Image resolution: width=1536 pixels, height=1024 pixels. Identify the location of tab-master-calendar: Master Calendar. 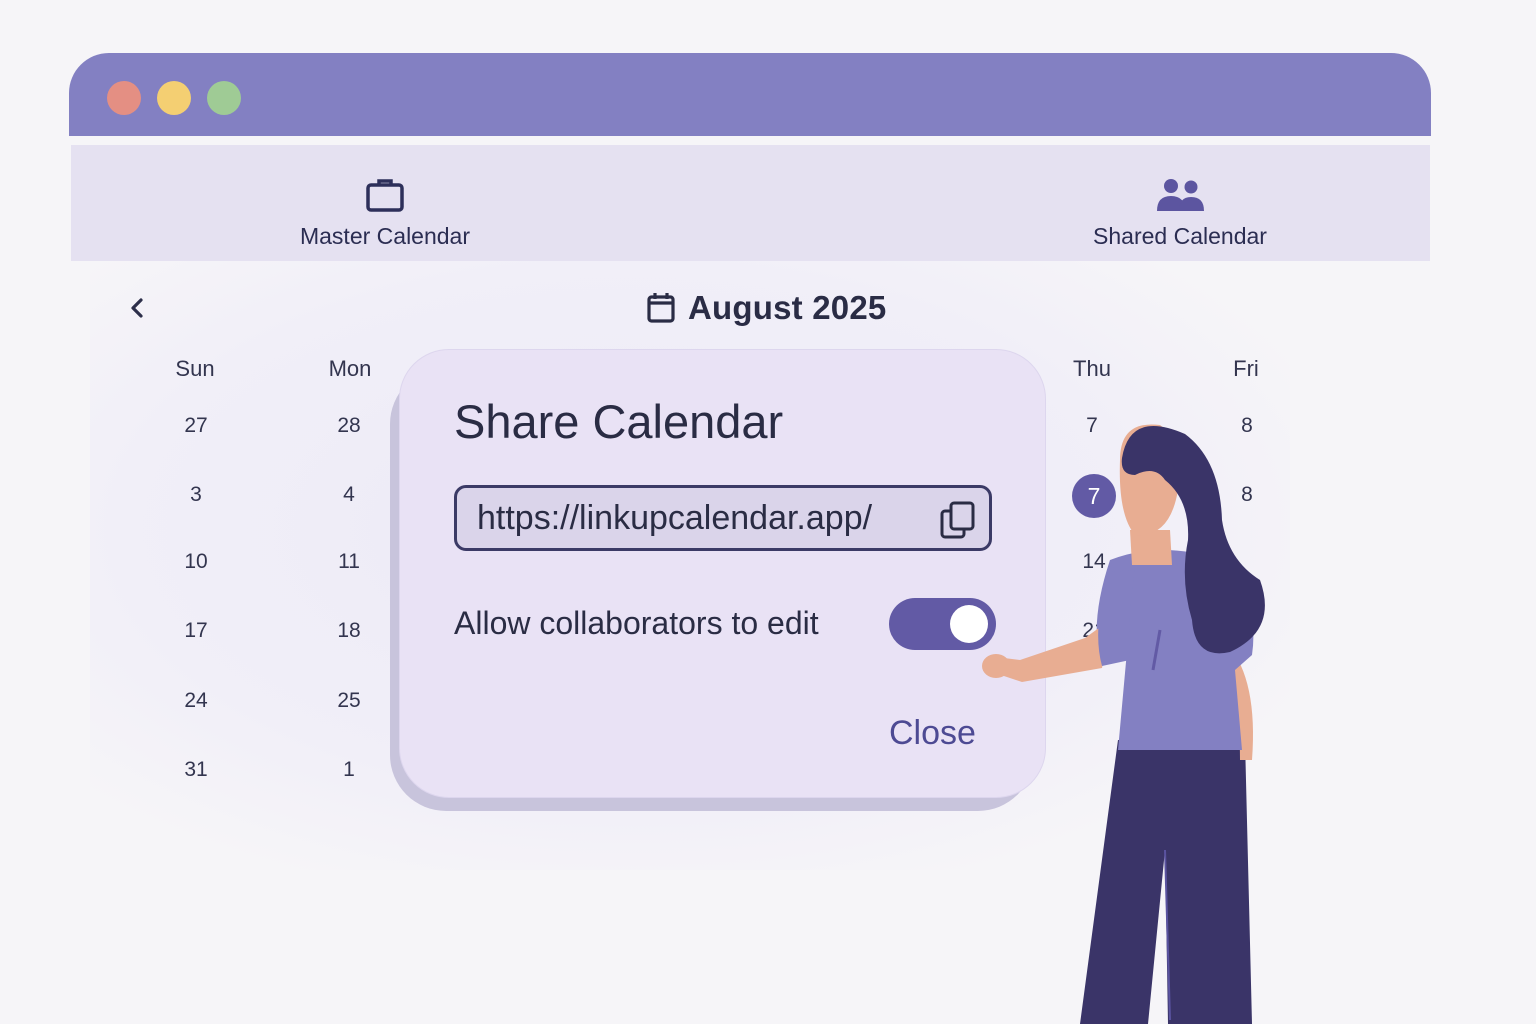
(385, 203).